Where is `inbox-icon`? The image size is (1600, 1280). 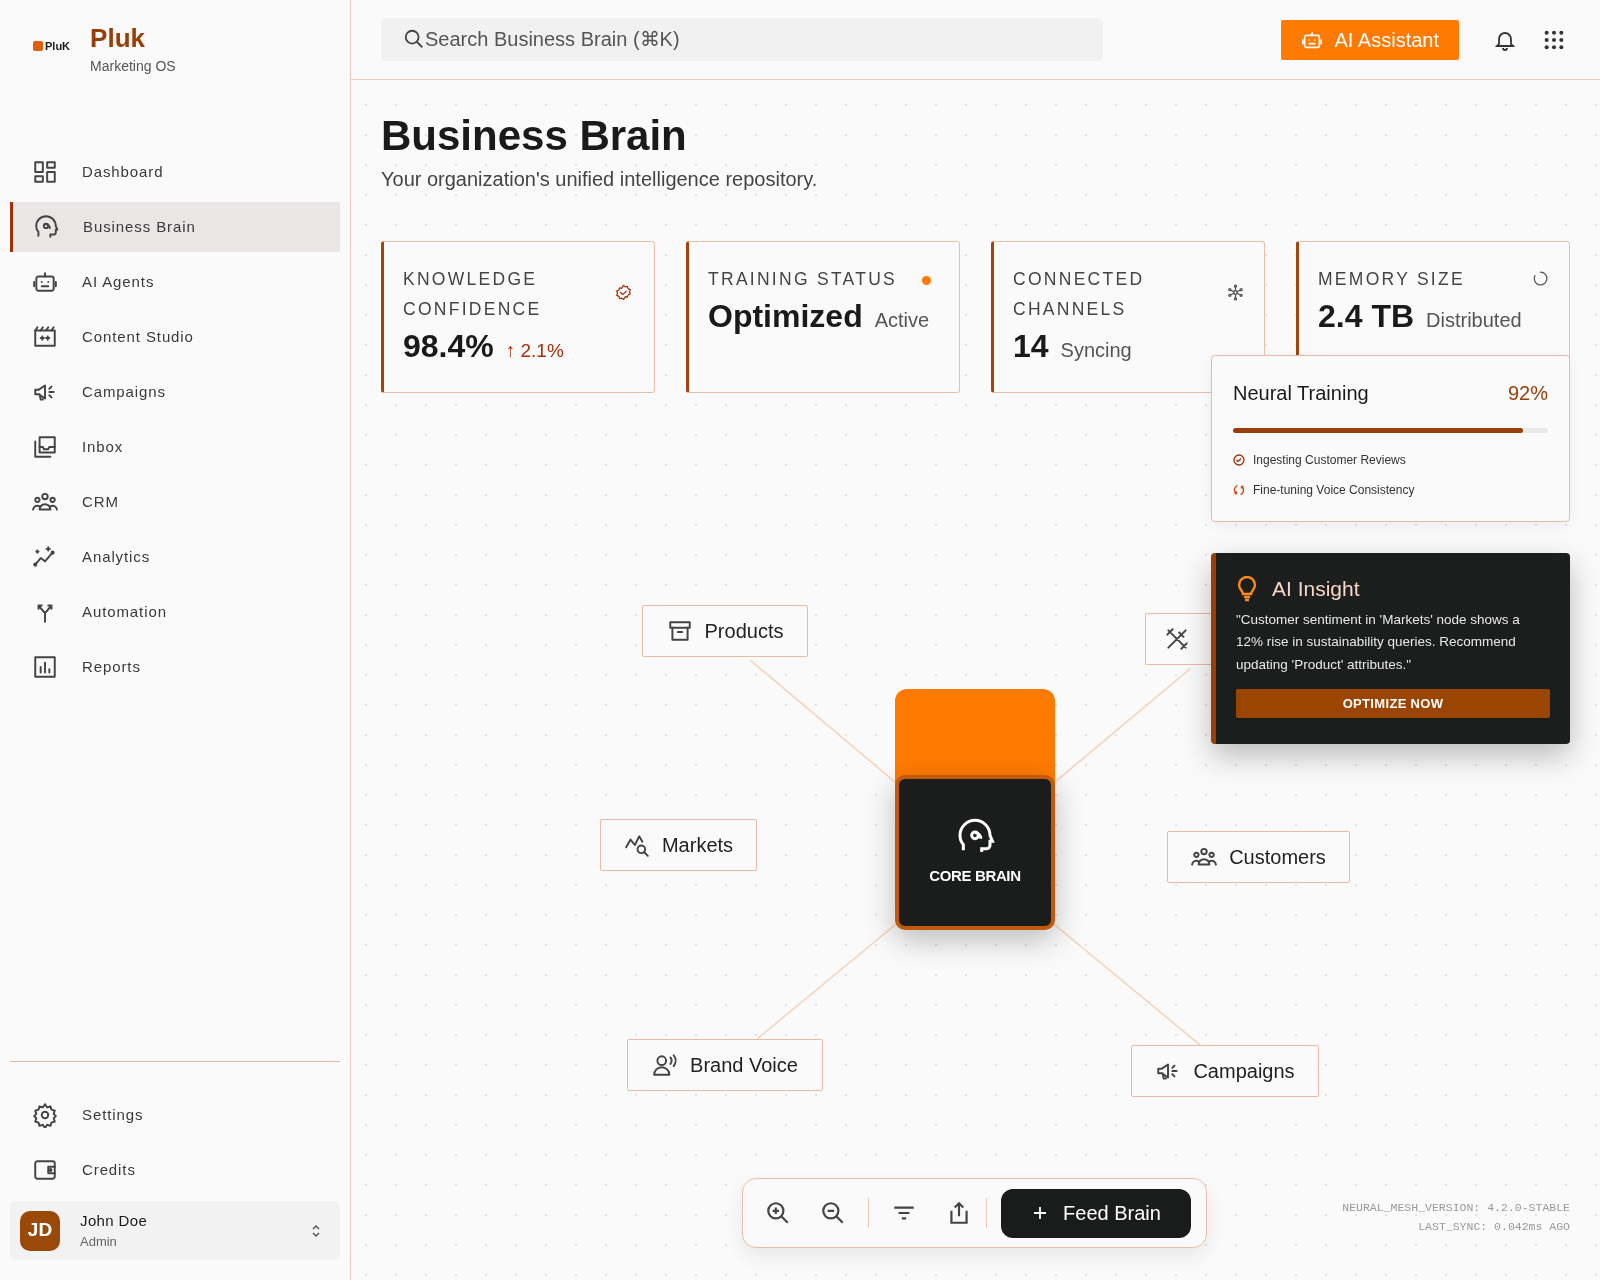
inbox-icon is located at coordinates (45, 447).